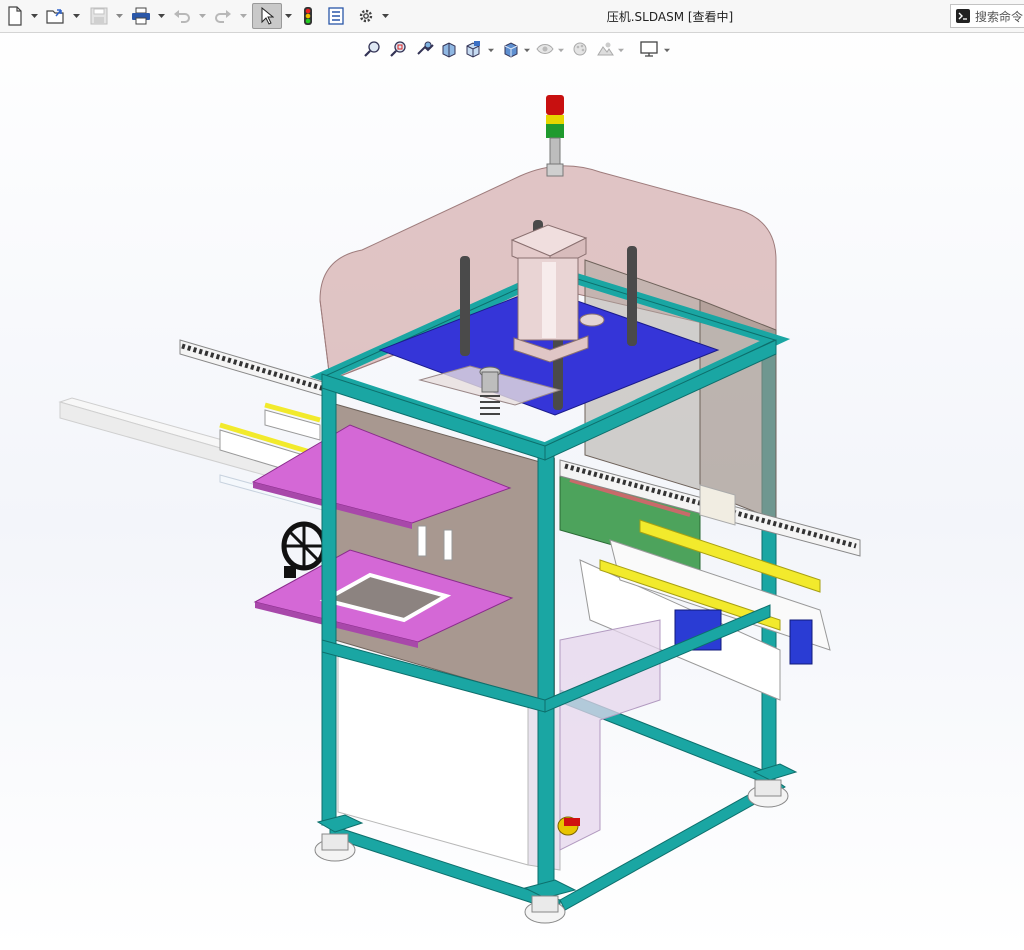 The image size is (1024, 950). I want to click on search-commands-field: 搜索命令, so click(987, 16).